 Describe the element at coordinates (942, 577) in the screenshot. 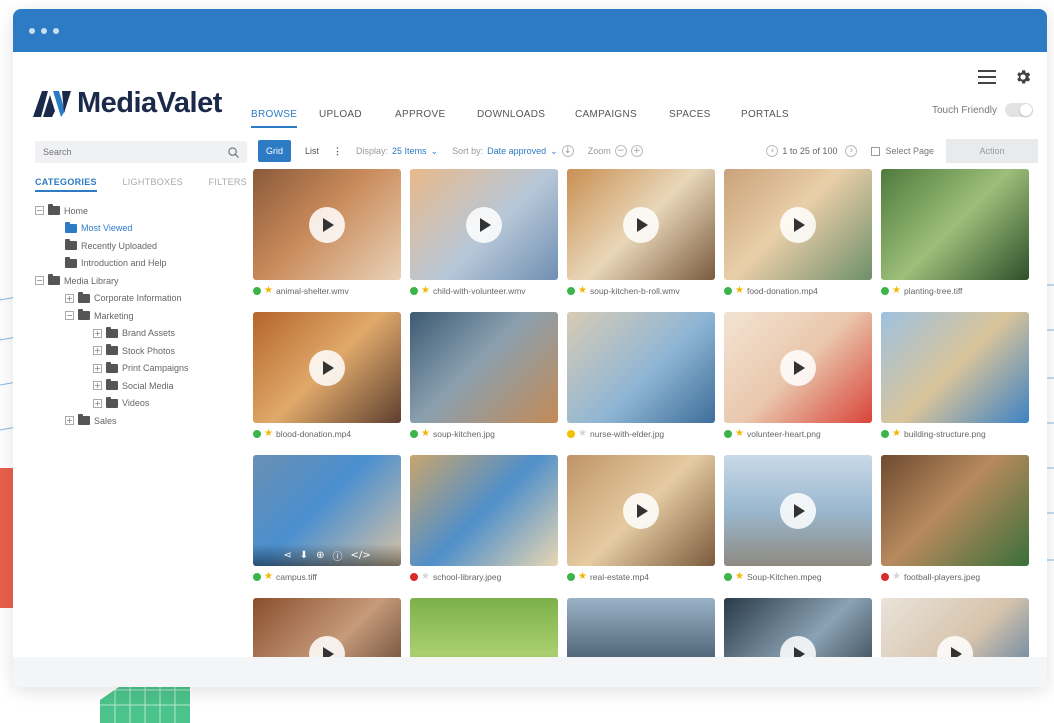

I see `asset-filename: football-players.jpeg` at that location.